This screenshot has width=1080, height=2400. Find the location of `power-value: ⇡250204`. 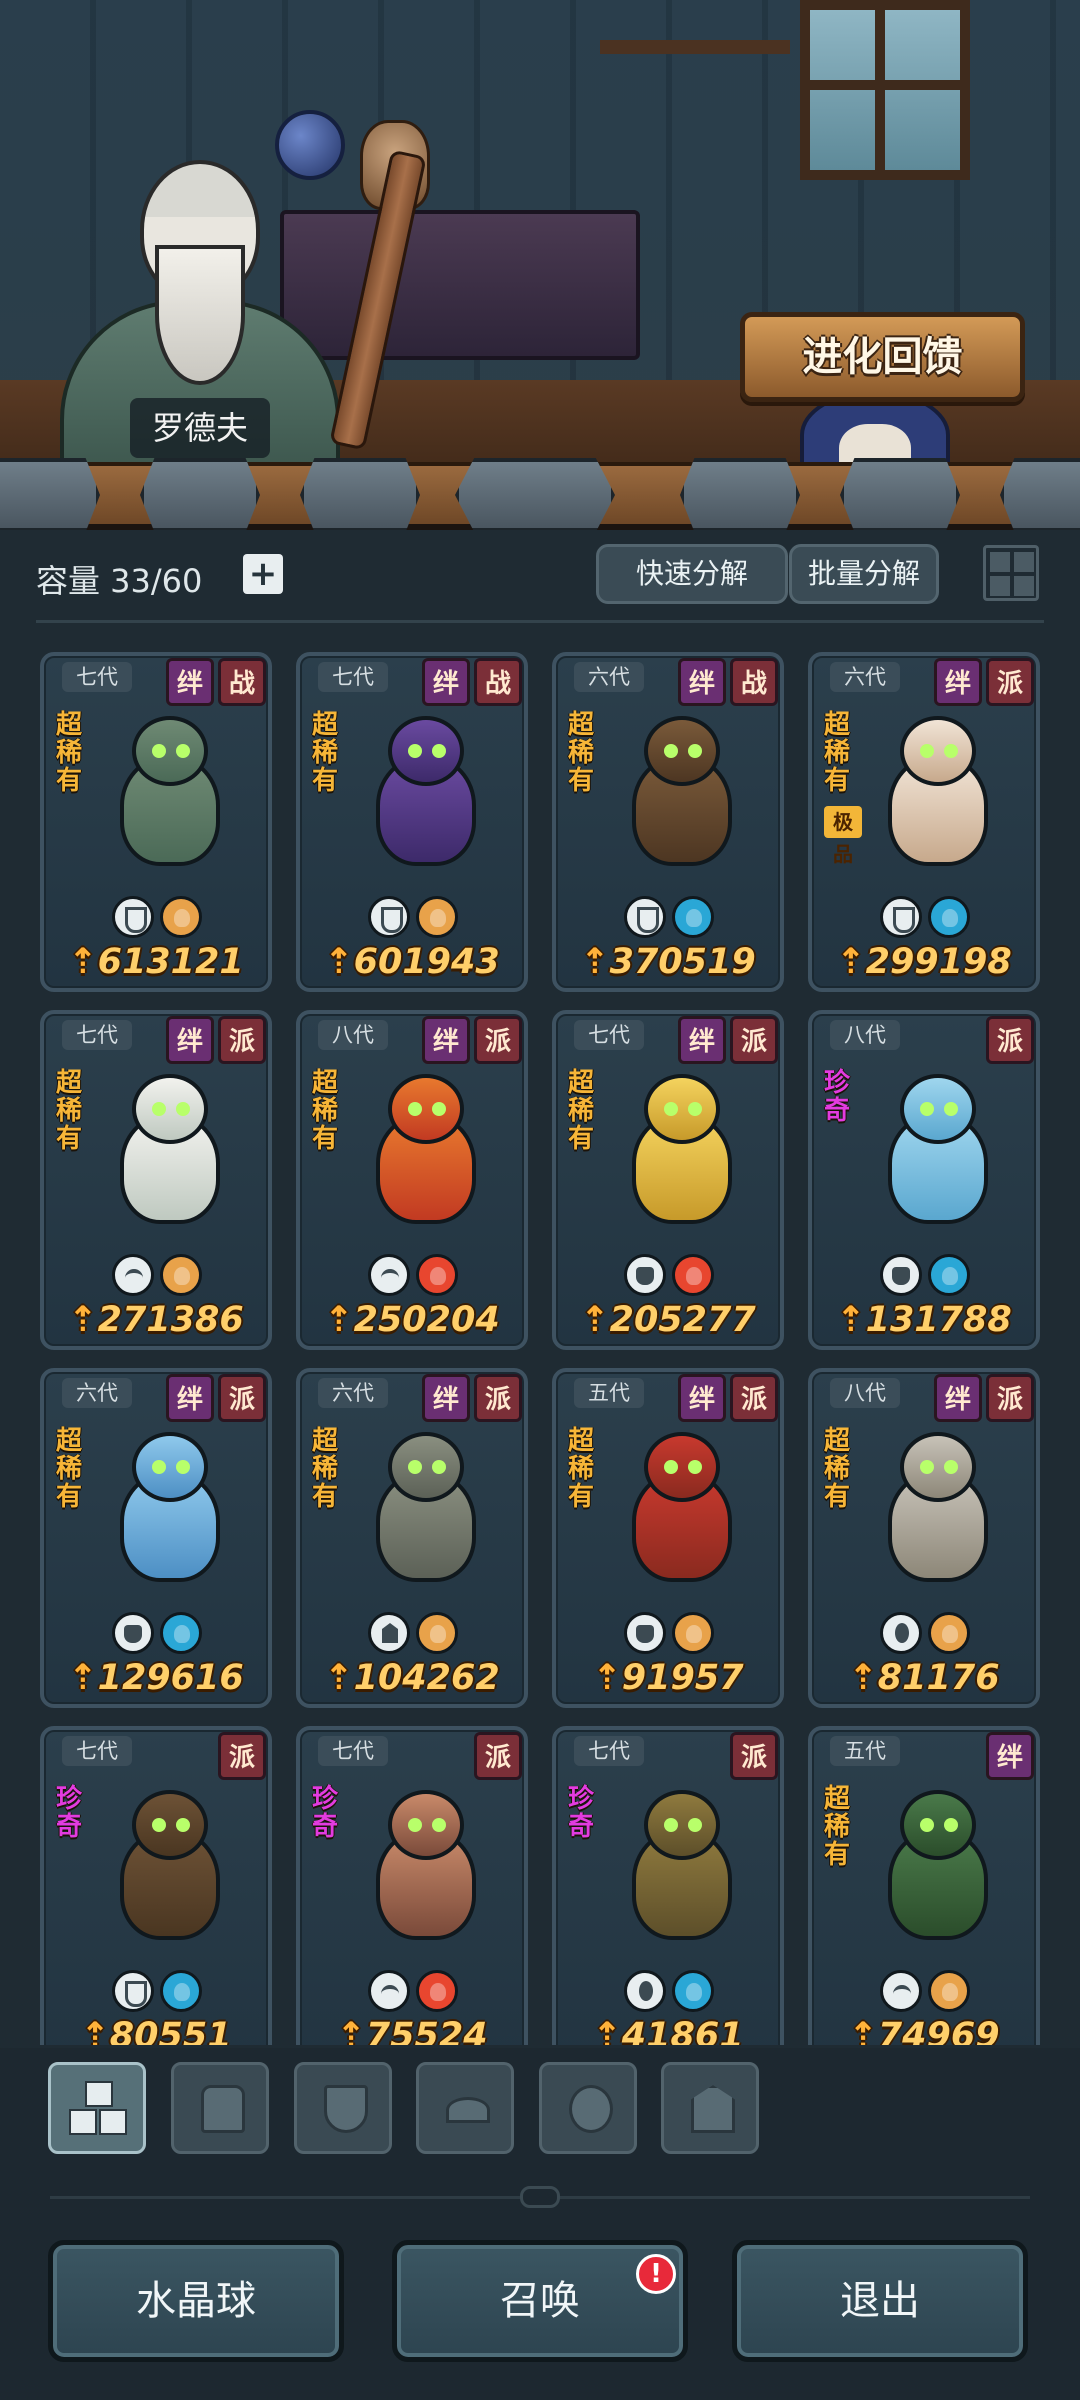

power-value: ⇡250204 is located at coordinates (412, 1320).